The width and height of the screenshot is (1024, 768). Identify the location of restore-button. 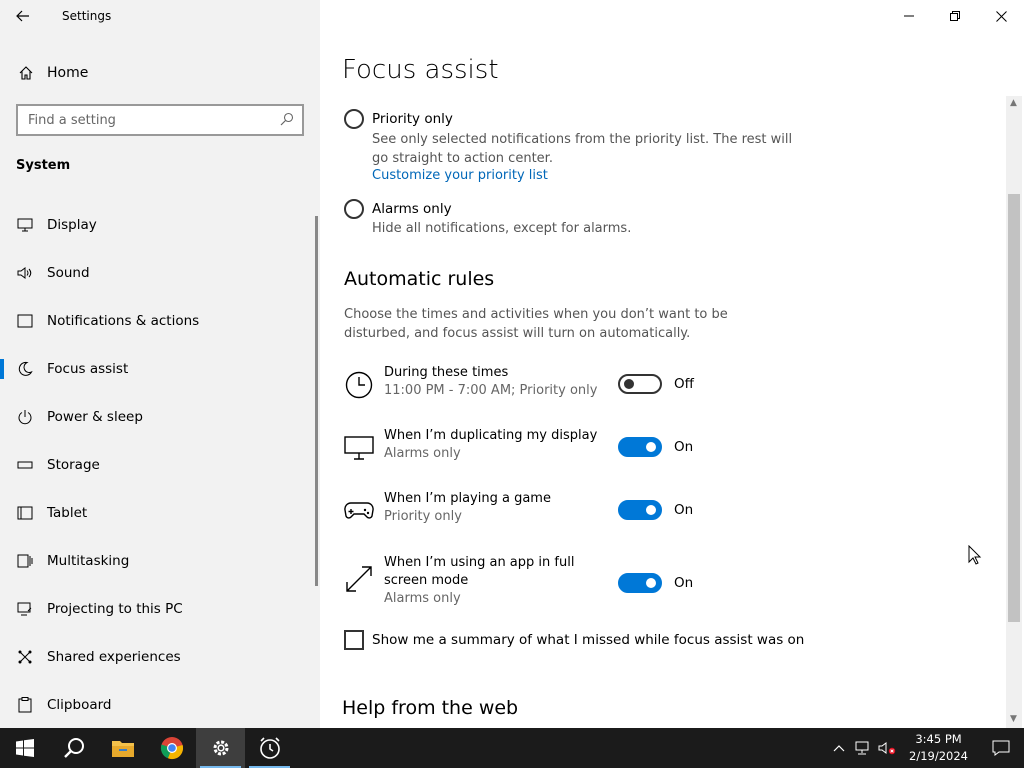
(955, 16).